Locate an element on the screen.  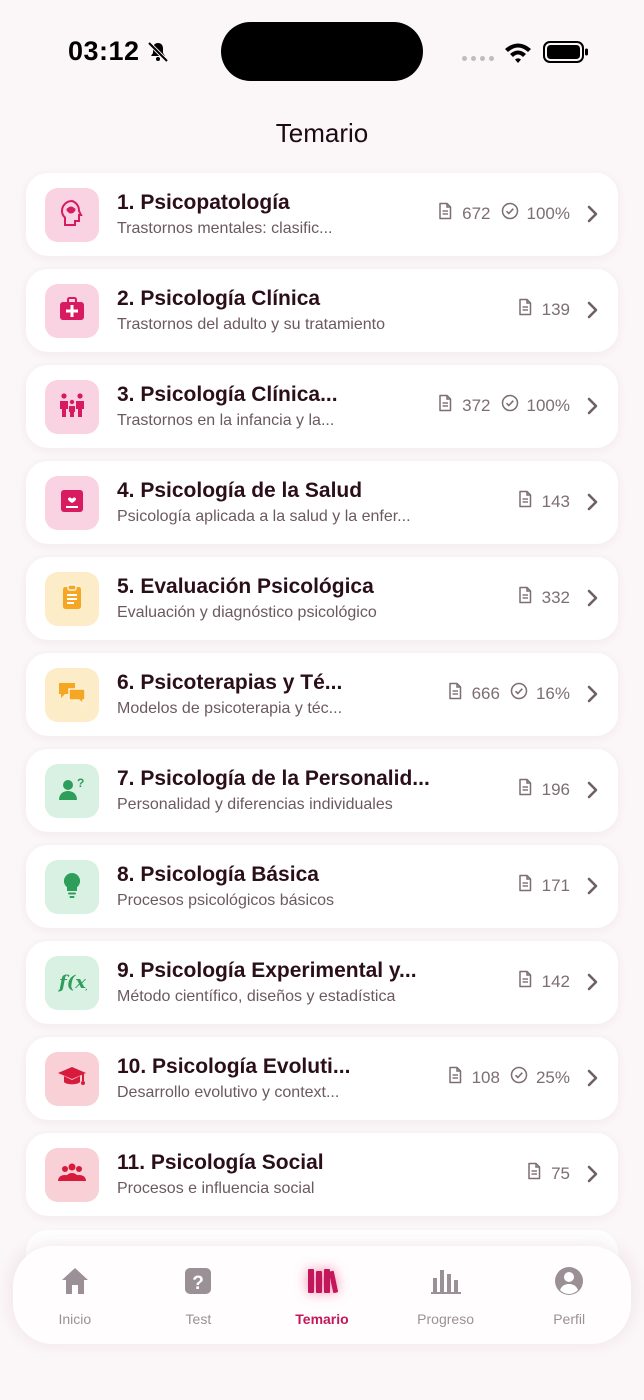
topic-meta: 672 100% is located at coordinates (503, 213).